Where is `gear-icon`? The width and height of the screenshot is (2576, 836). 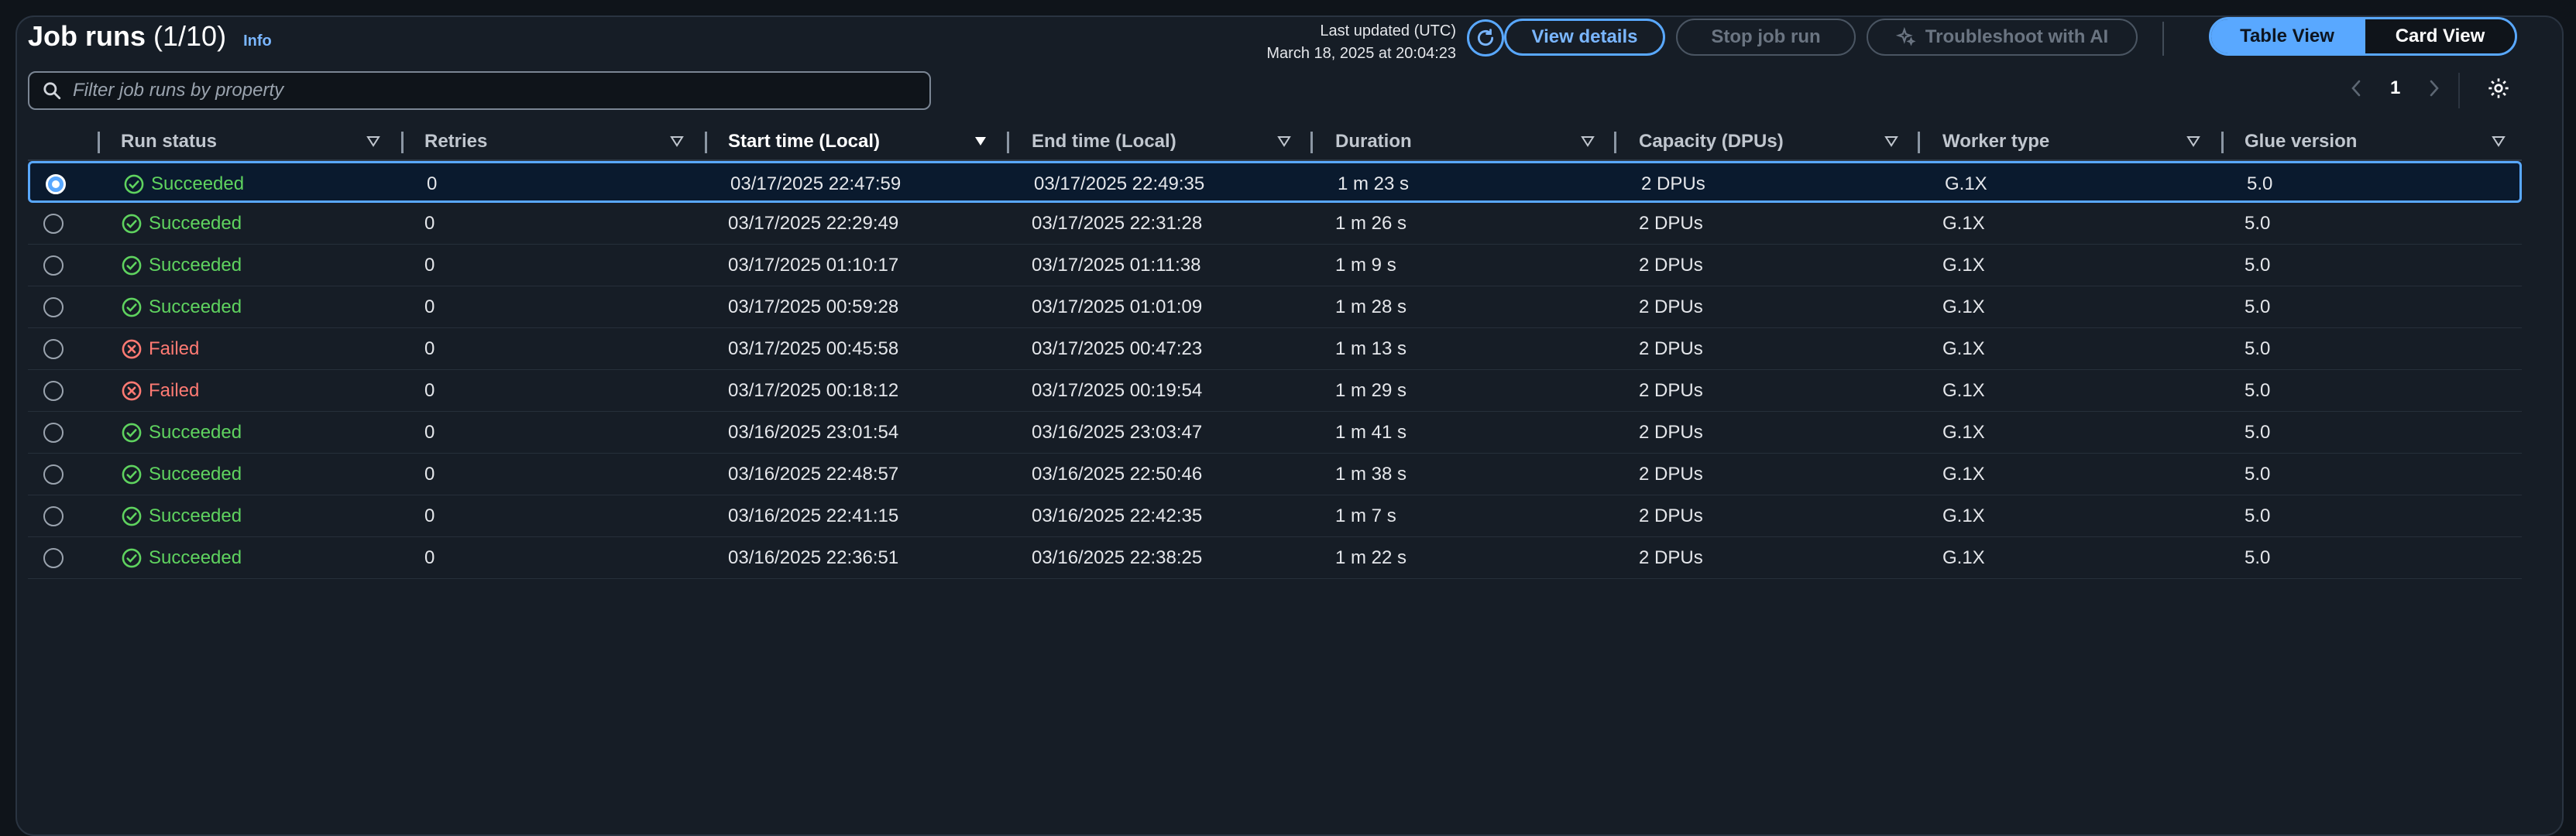
gear-icon is located at coordinates (2498, 88).